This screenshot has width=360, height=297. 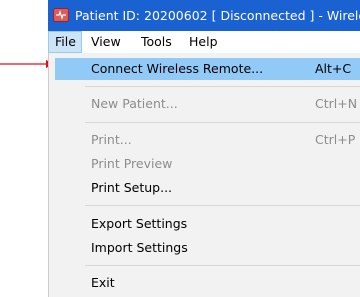 I want to click on menu-help: Help, so click(x=203, y=42).